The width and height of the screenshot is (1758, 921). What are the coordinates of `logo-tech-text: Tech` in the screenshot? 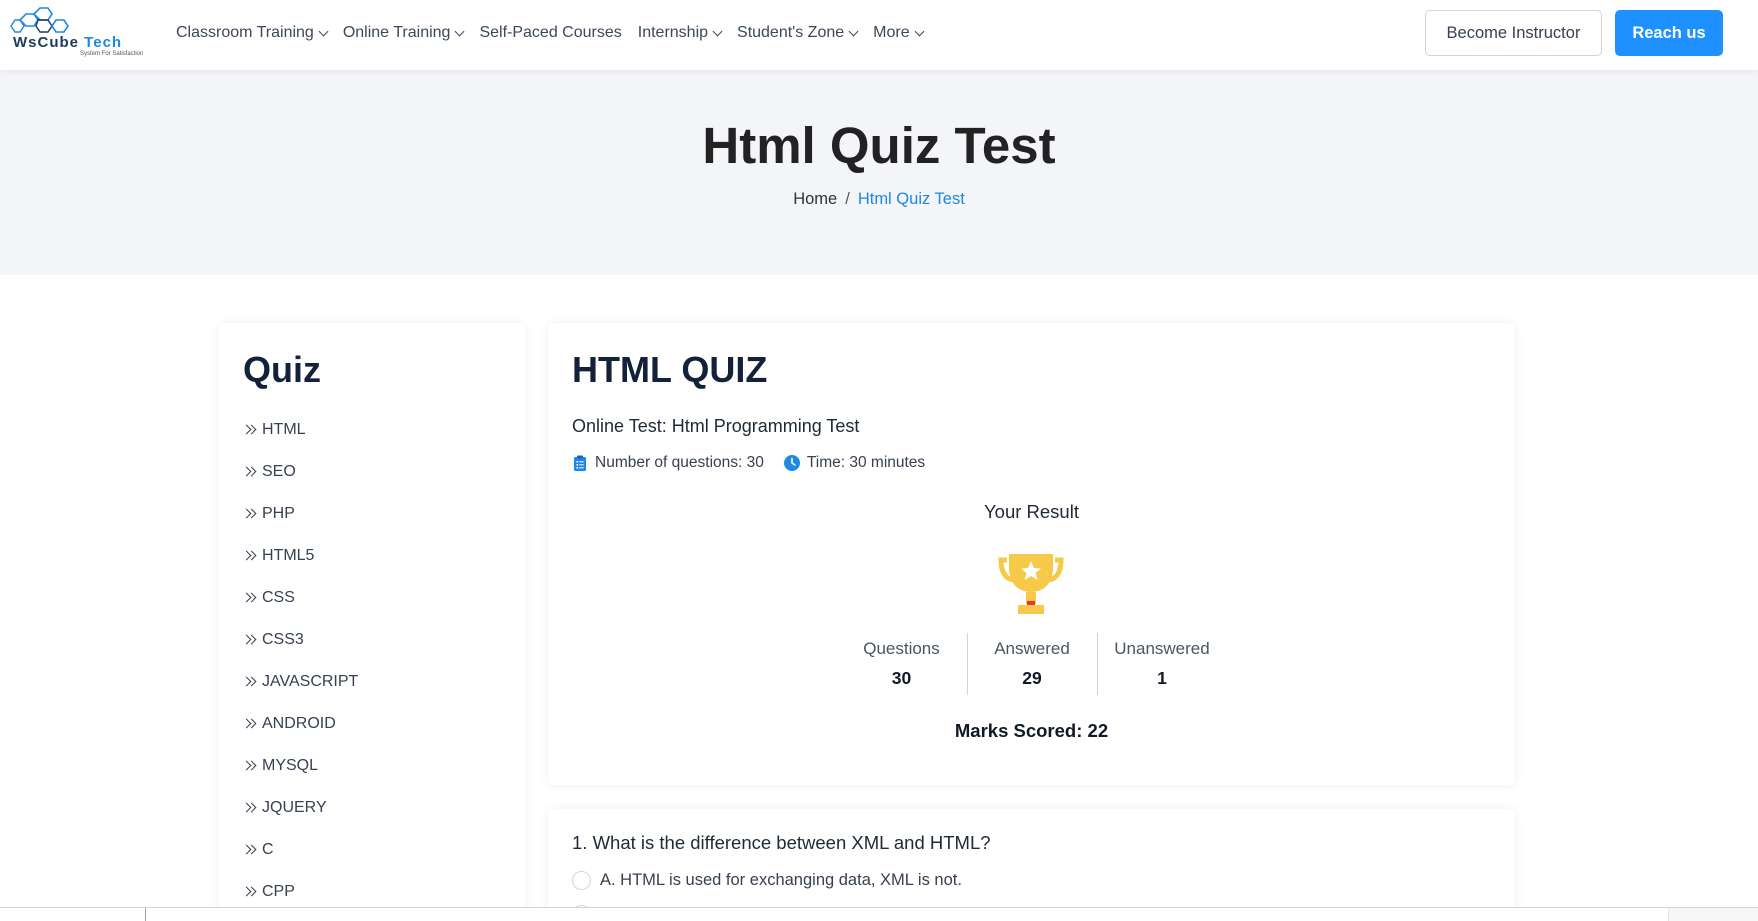 It's located at (103, 42).